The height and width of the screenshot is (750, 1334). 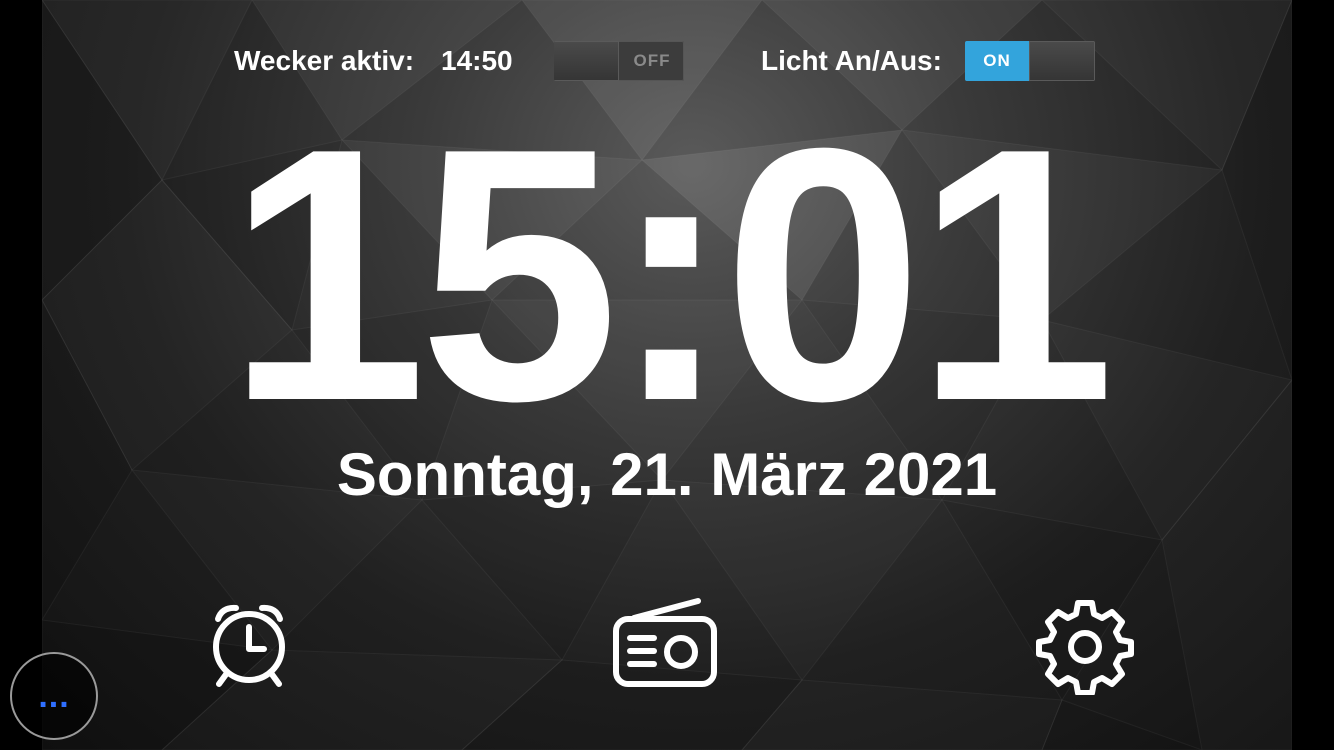 I want to click on radio-icon, so click(x=665, y=642).